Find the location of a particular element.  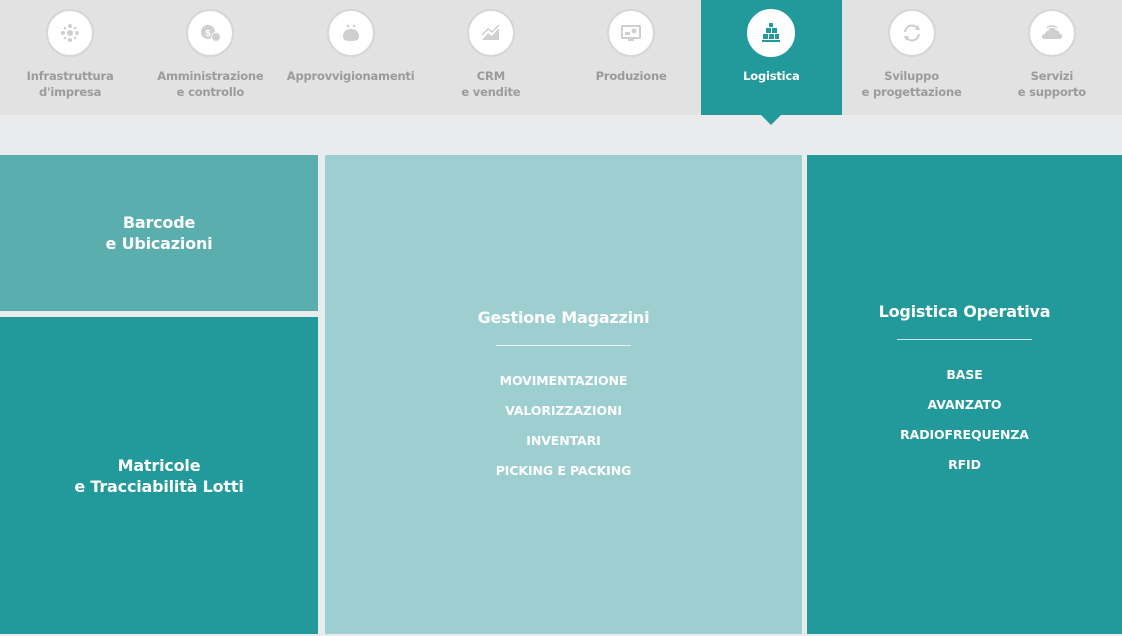

submenu-item-radiofrequenza: RADIOFREQUENZA is located at coordinates (964, 435).